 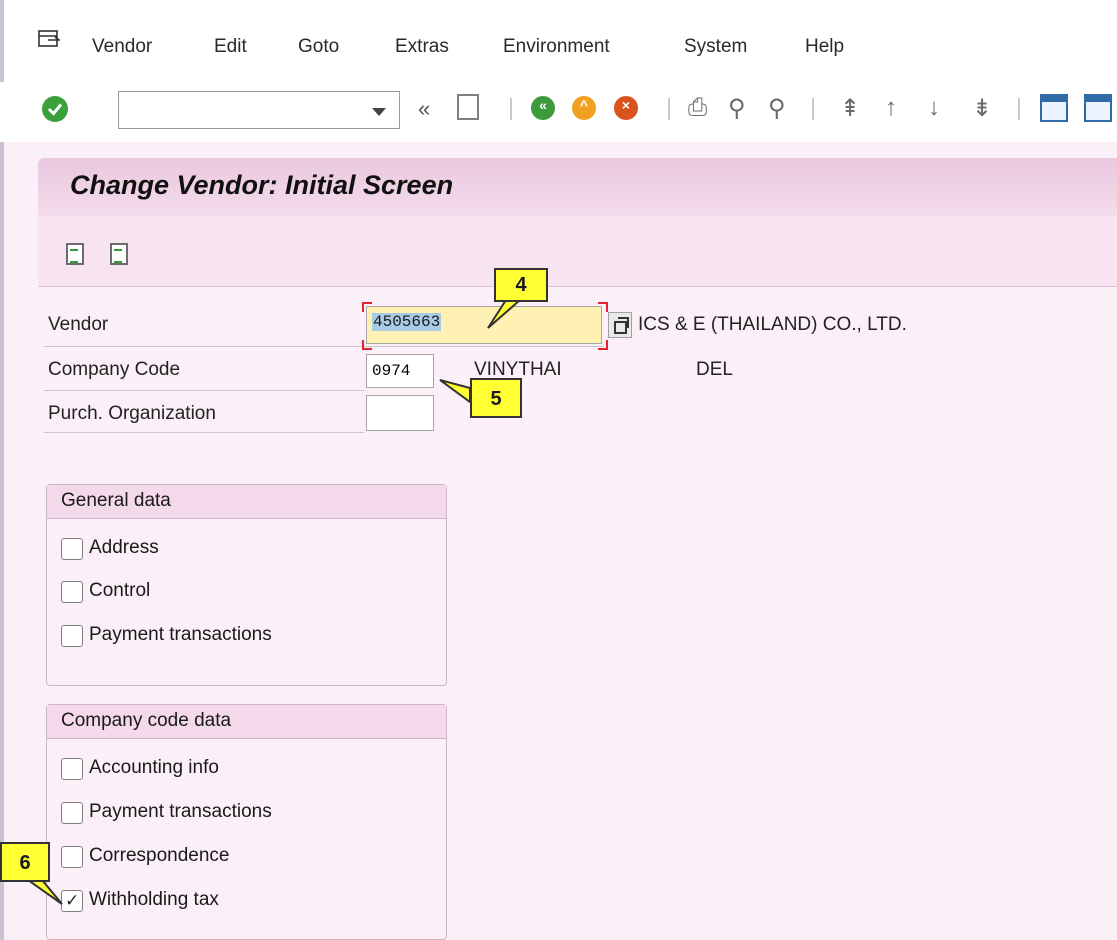 I want to click on menu-goto: Goto, so click(x=318, y=47).